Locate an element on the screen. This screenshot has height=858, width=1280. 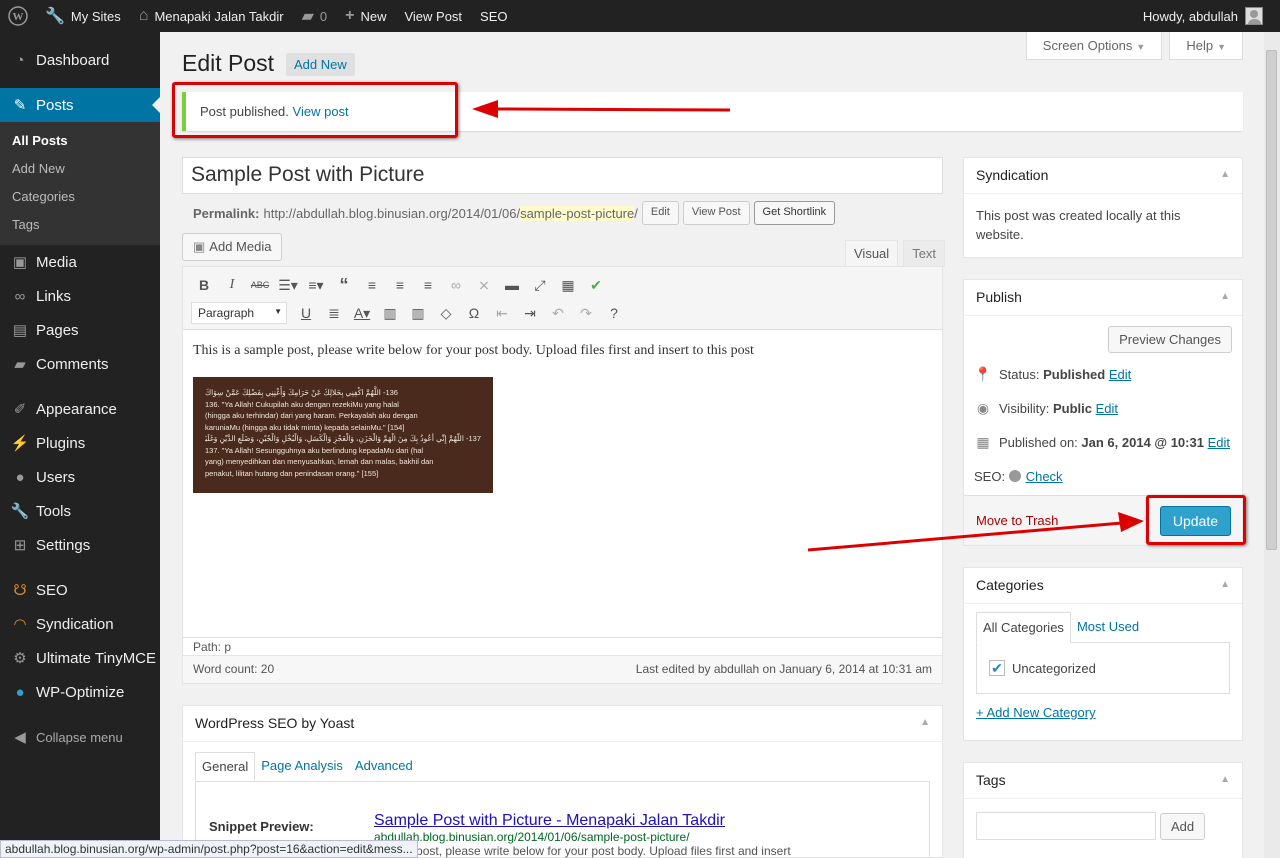
submenu-categories: Categories is located at coordinates (80, 197).